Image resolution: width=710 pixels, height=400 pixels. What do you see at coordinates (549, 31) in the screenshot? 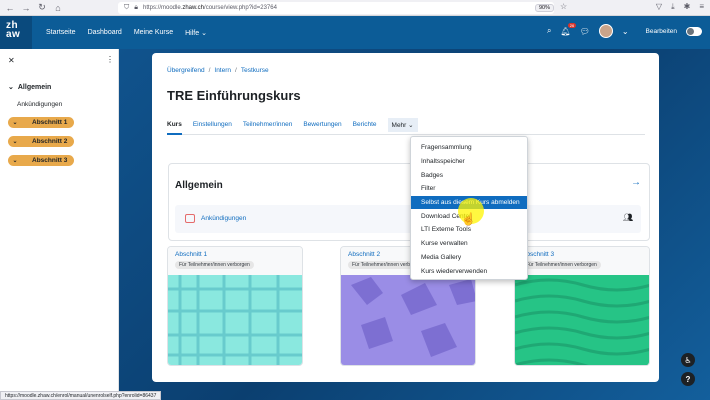
I see `search-icon: ⌕` at bounding box center [549, 31].